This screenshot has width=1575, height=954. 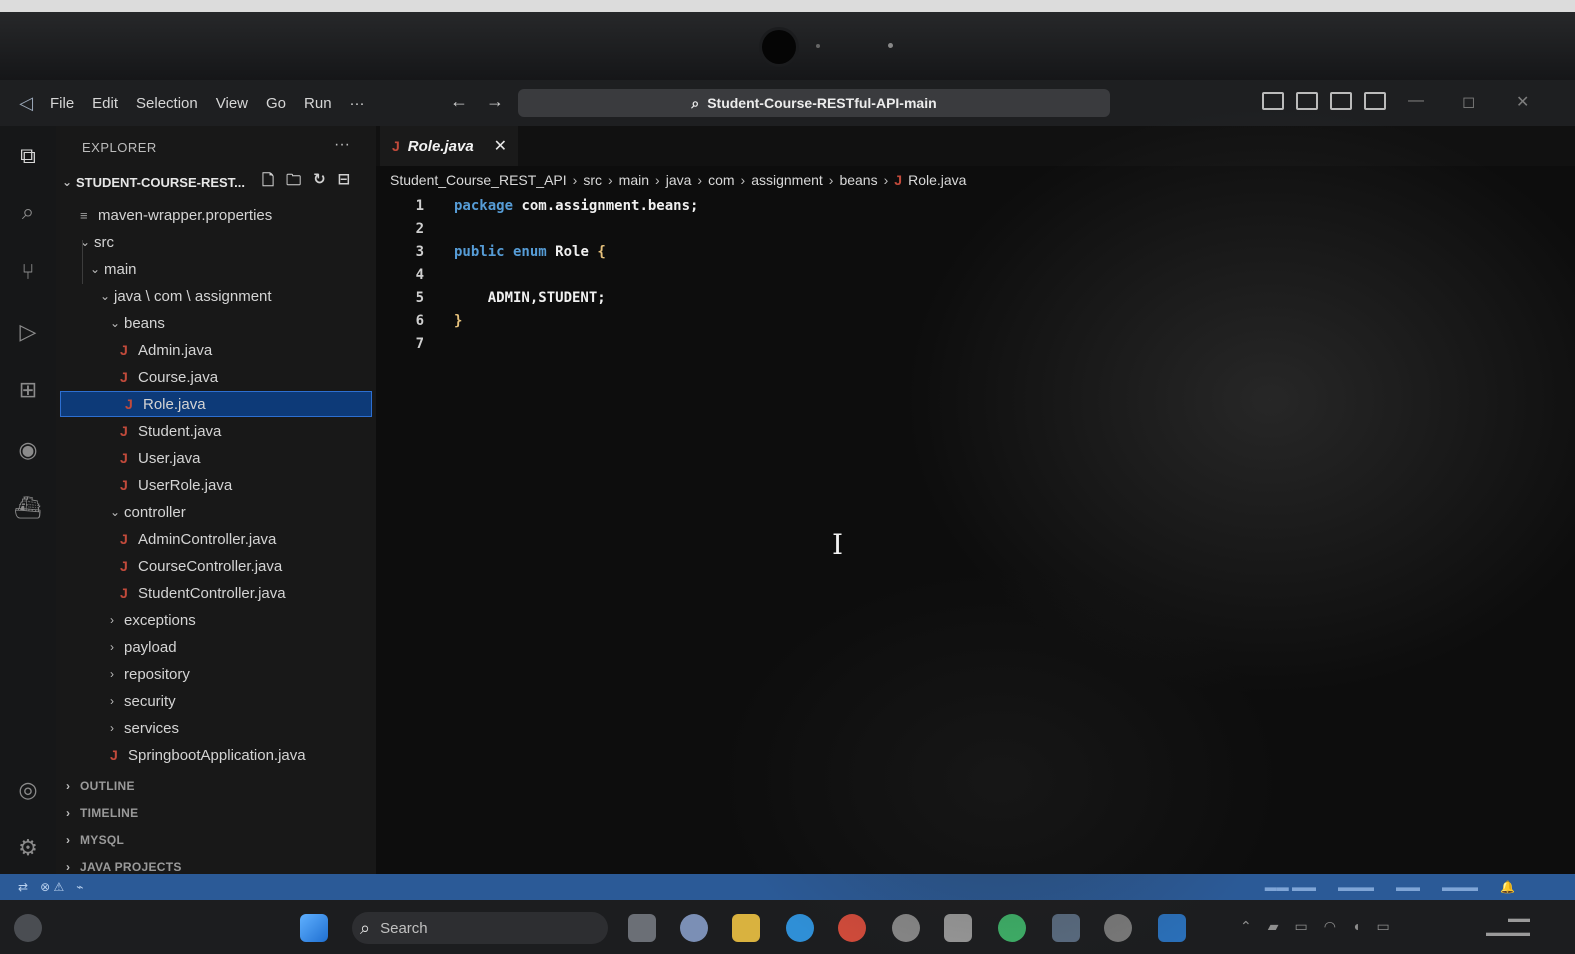 What do you see at coordinates (975, 343) in the screenshot?
I see `code-line: 7` at bounding box center [975, 343].